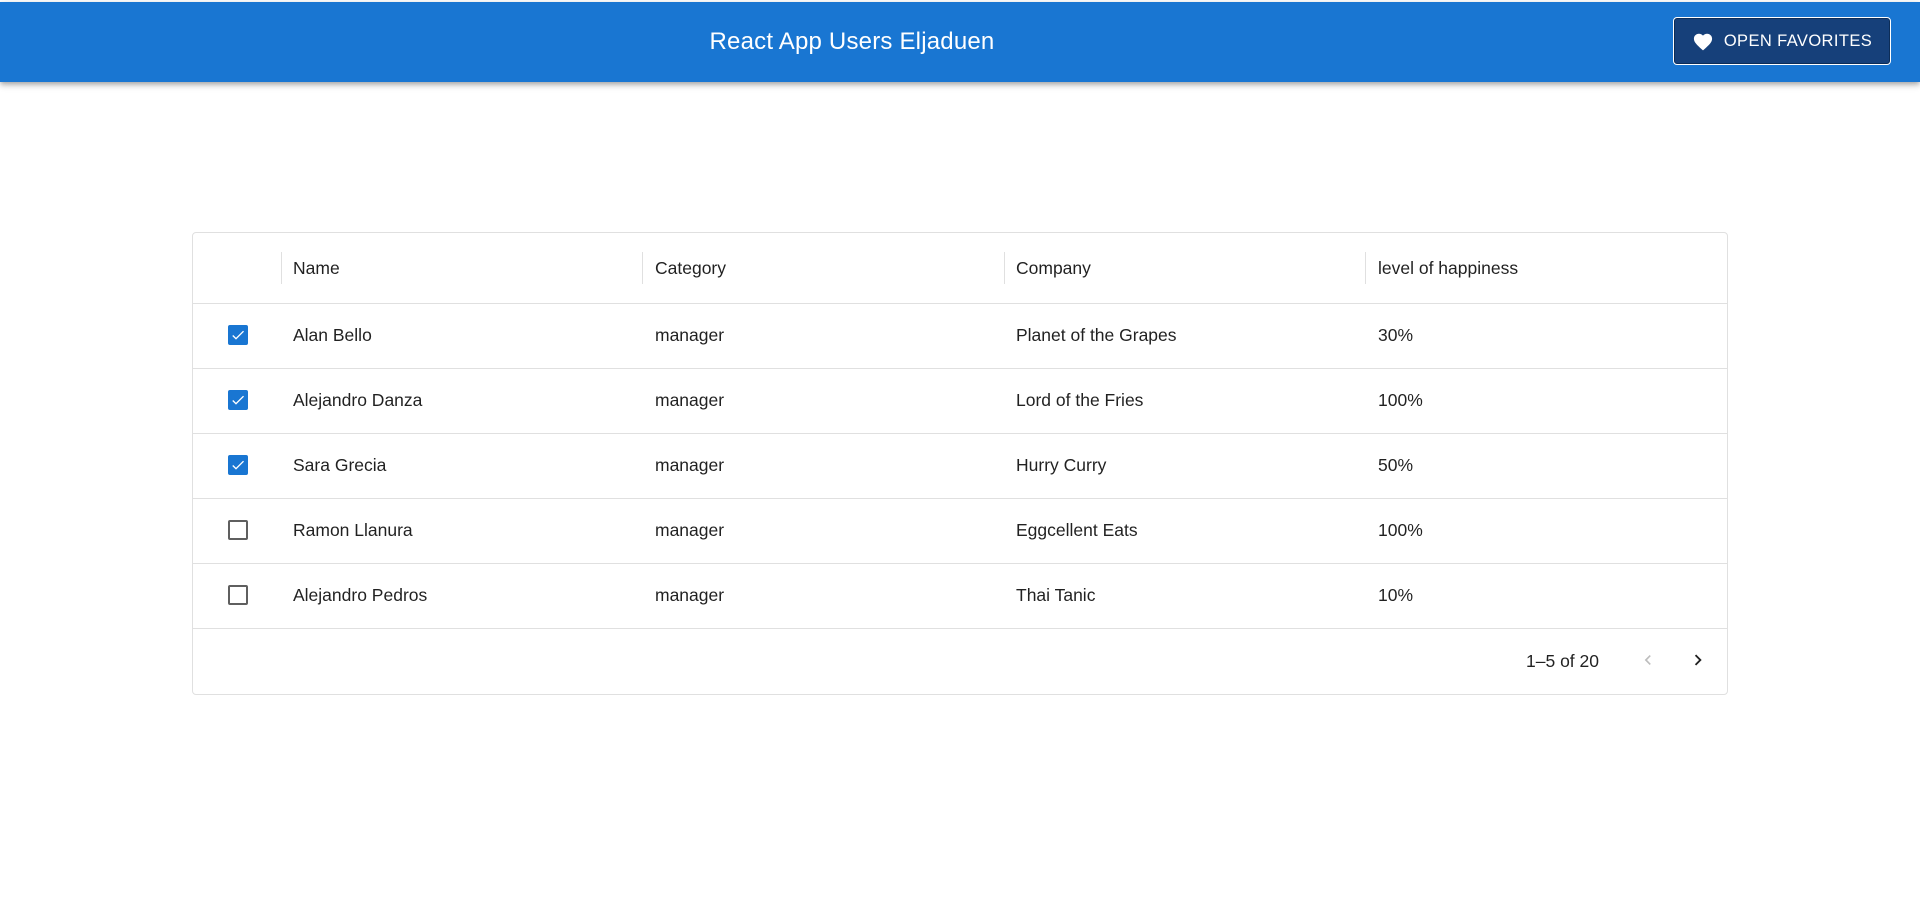 The height and width of the screenshot is (922, 1920). What do you see at coordinates (960, 596) in the screenshot?
I see `table-row: Alejandro Pedros manager Thai Tanic 10%` at bounding box center [960, 596].